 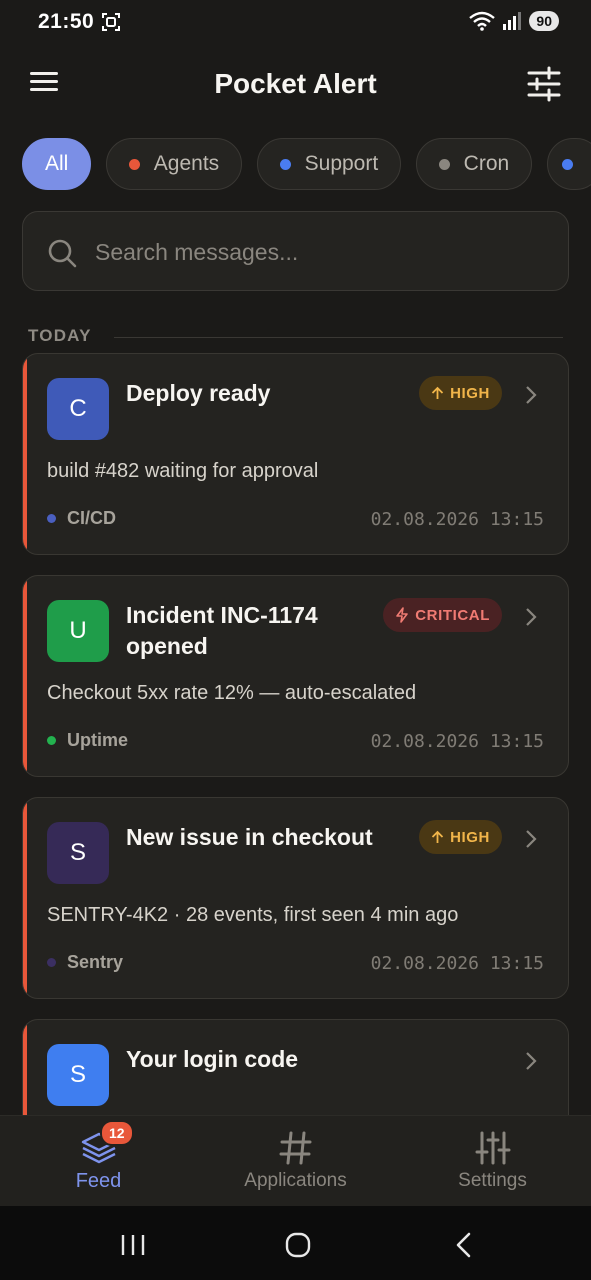 What do you see at coordinates (295, 1148) in the screenshot?
I see `hash-icon` at bounding box center [295, 1148].